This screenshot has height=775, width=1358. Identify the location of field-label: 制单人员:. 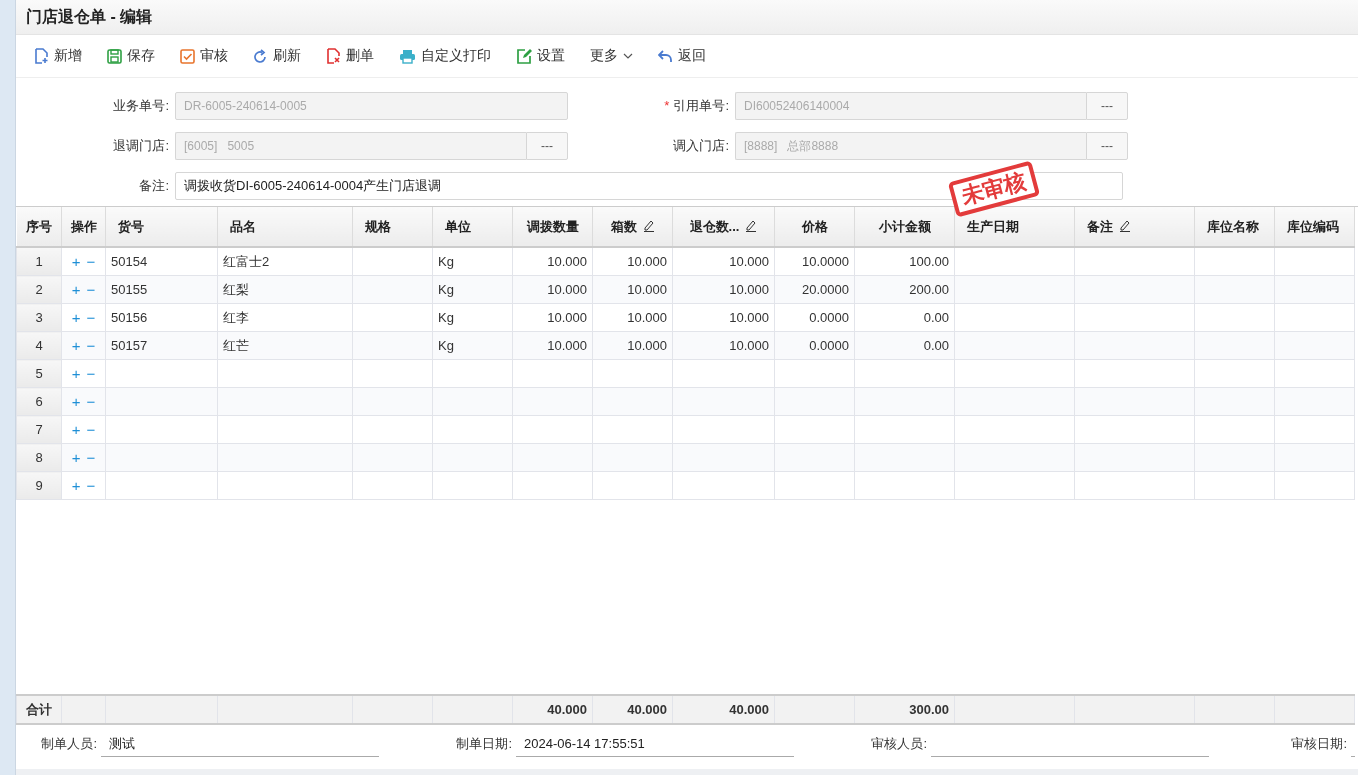
(69, 744).